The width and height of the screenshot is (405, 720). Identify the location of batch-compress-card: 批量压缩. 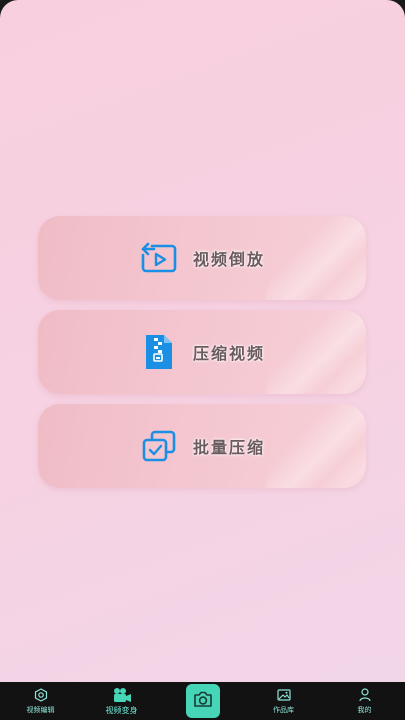
(202, 446).